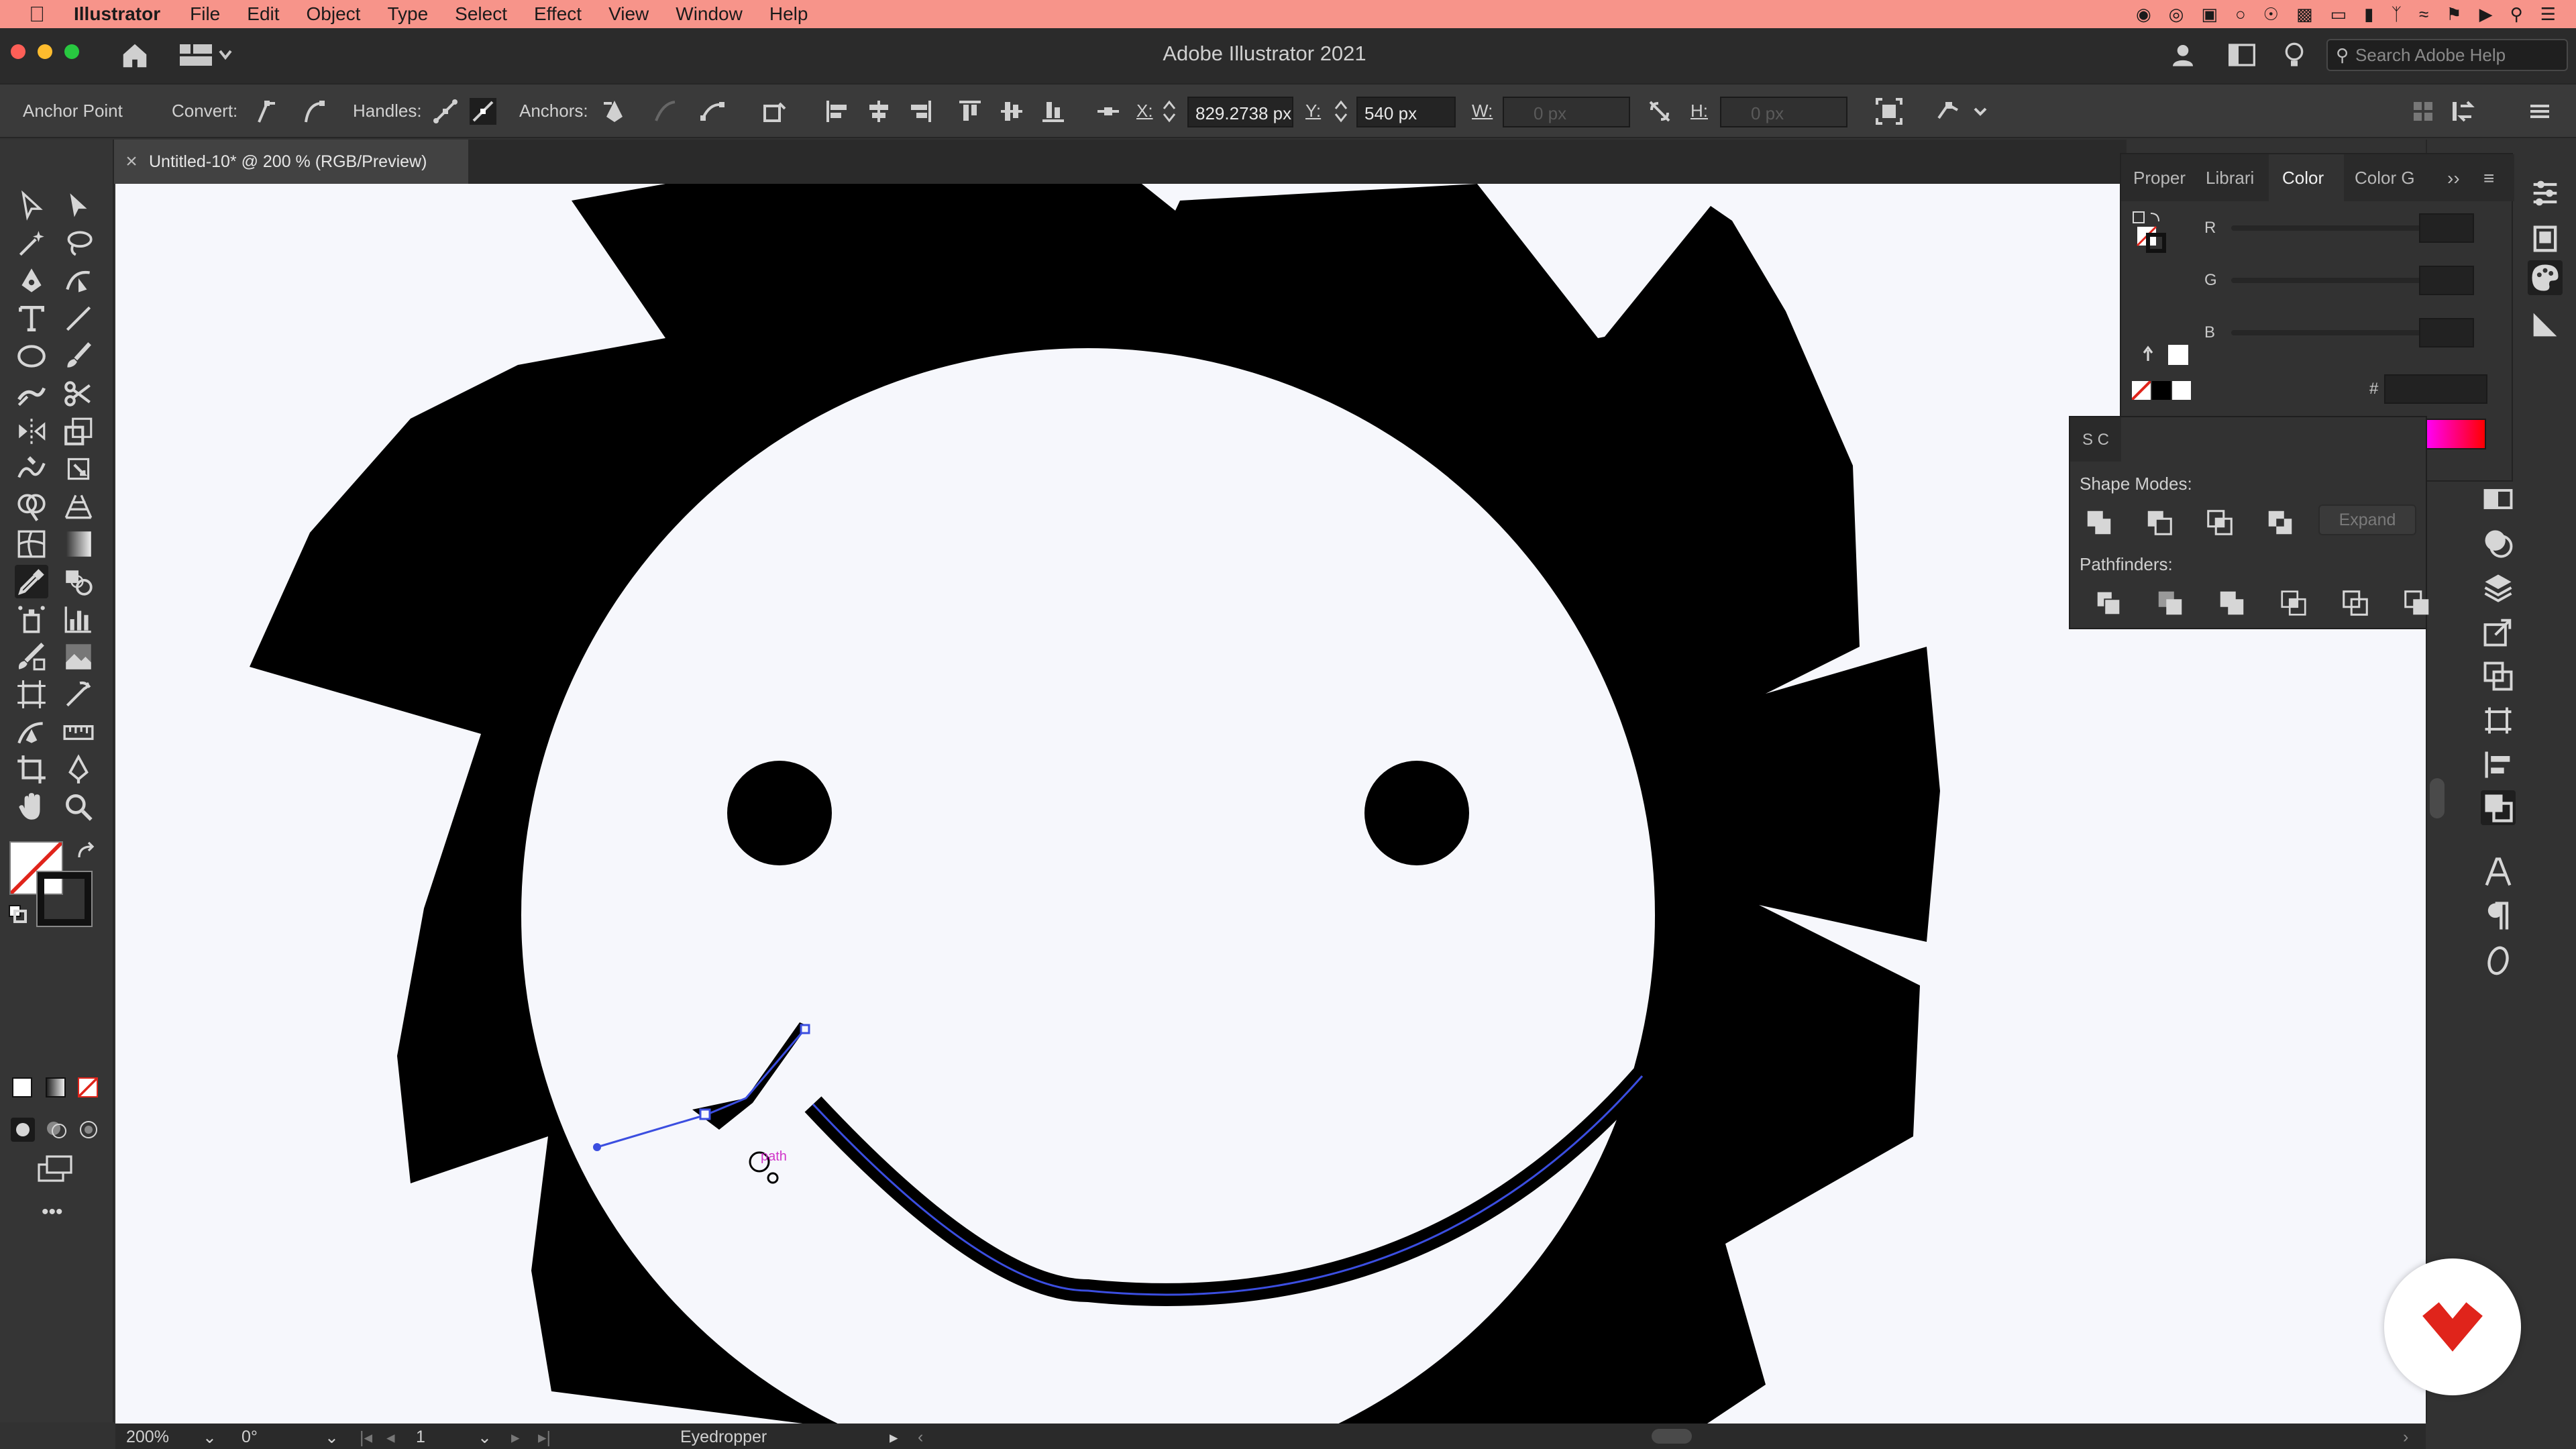  What do you see at coordinates (2148, 353) in the screenshot?
I see `out-of-gamut-icon` at bounding box center [2148, 353].